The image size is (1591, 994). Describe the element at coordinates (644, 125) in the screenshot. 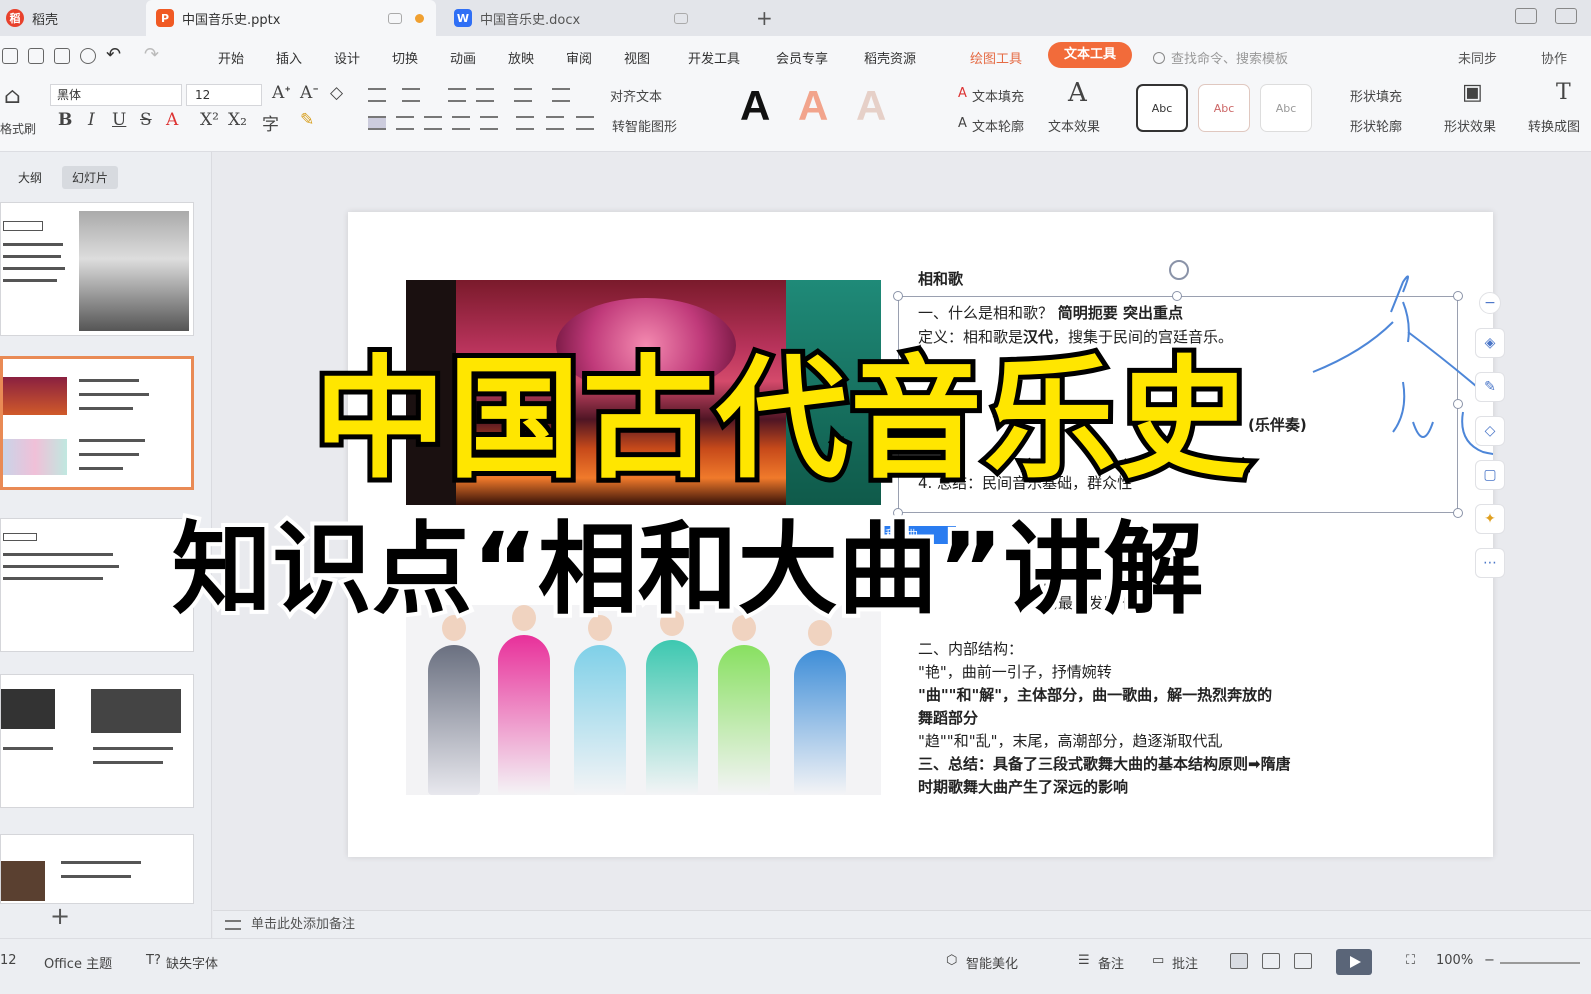

I see `smart-graphic-button: 转智能图形` at that location.